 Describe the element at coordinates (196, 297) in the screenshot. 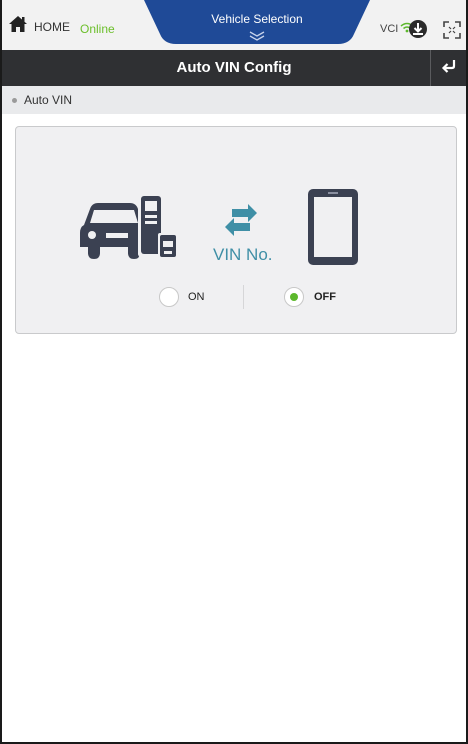

I see `on-label: ON` at that location.